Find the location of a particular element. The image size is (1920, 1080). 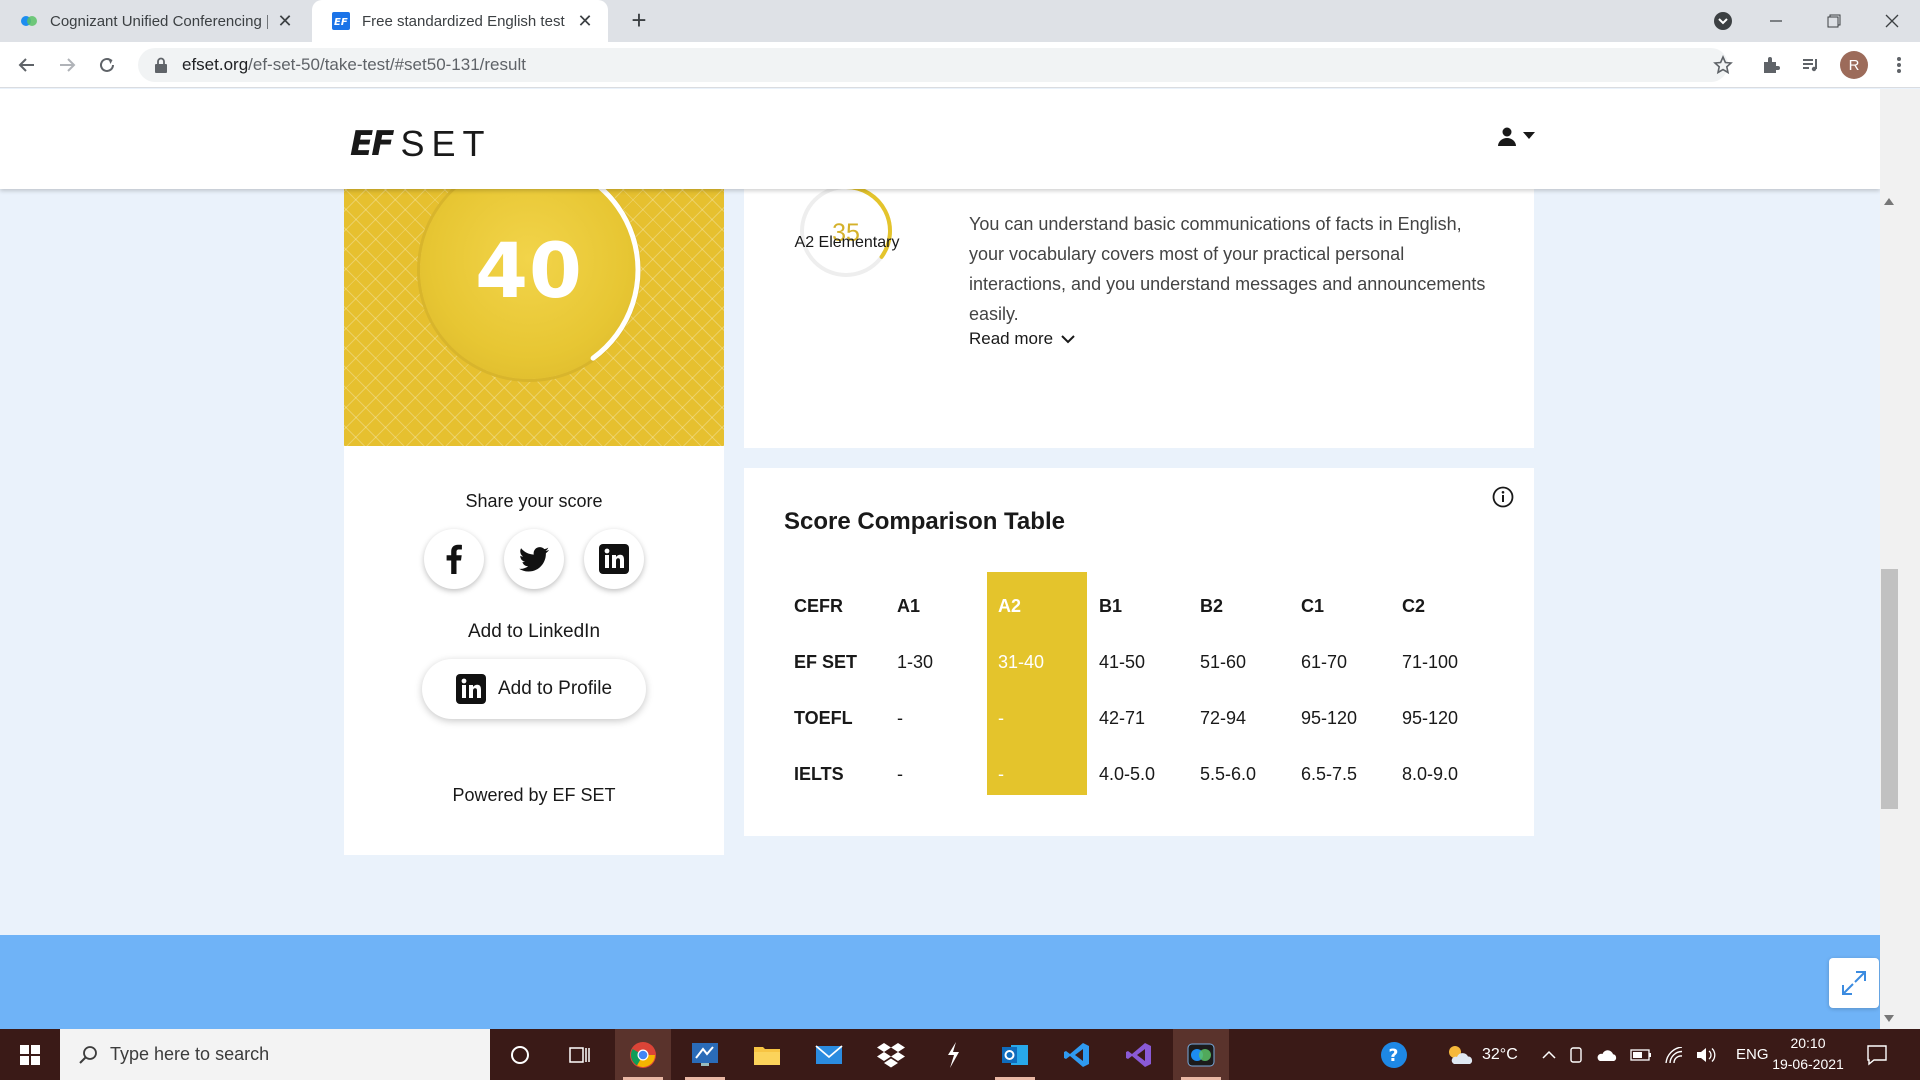

cortana-icon is located at coordinates (520, 1054).